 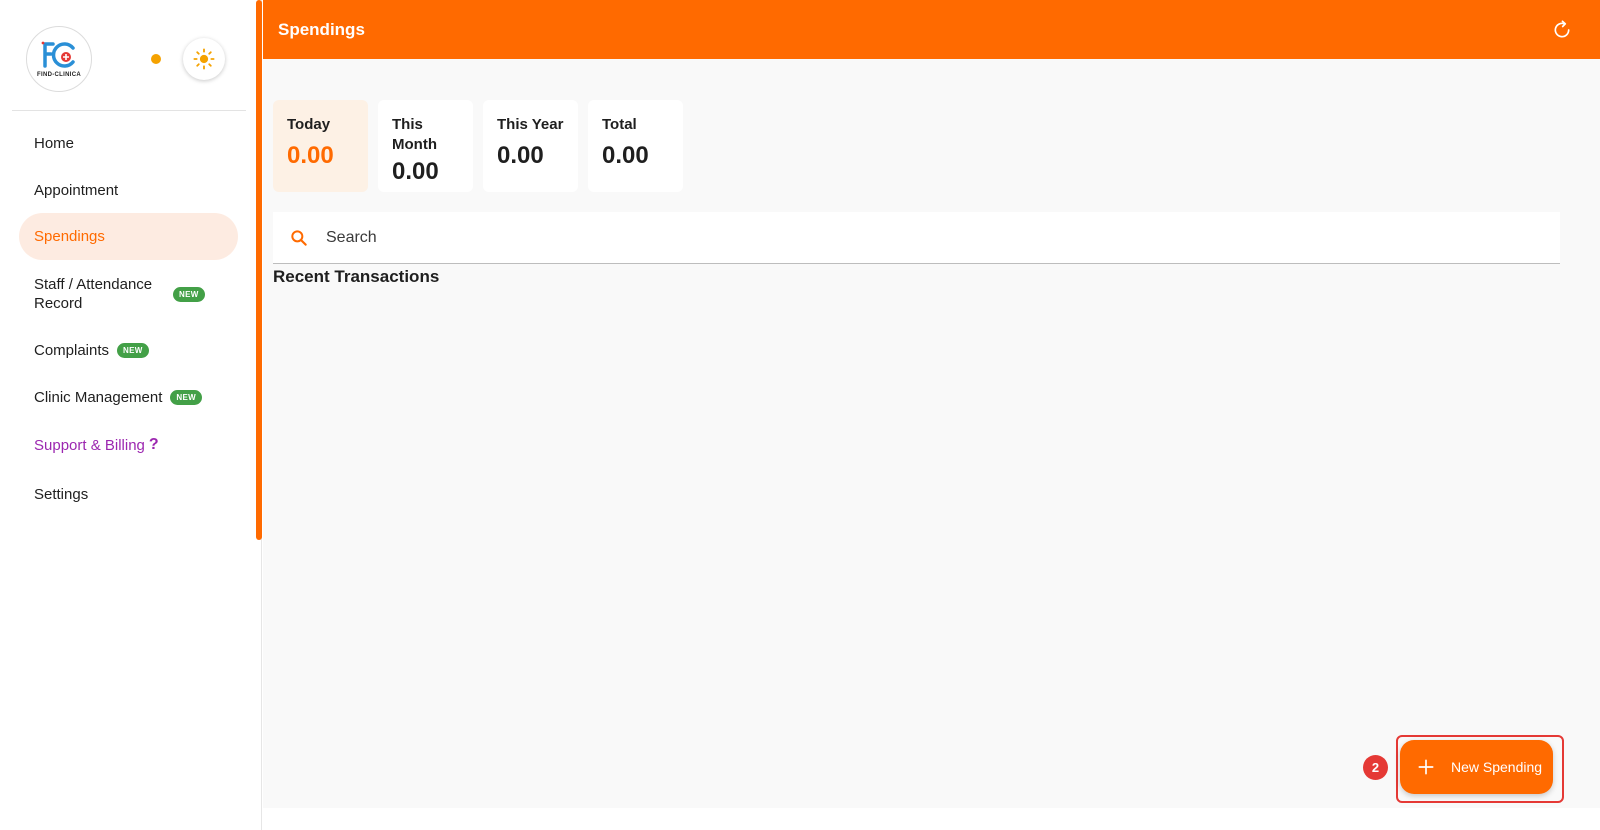 I want to click on app-header: Spendings, so click(x=931, y=29).